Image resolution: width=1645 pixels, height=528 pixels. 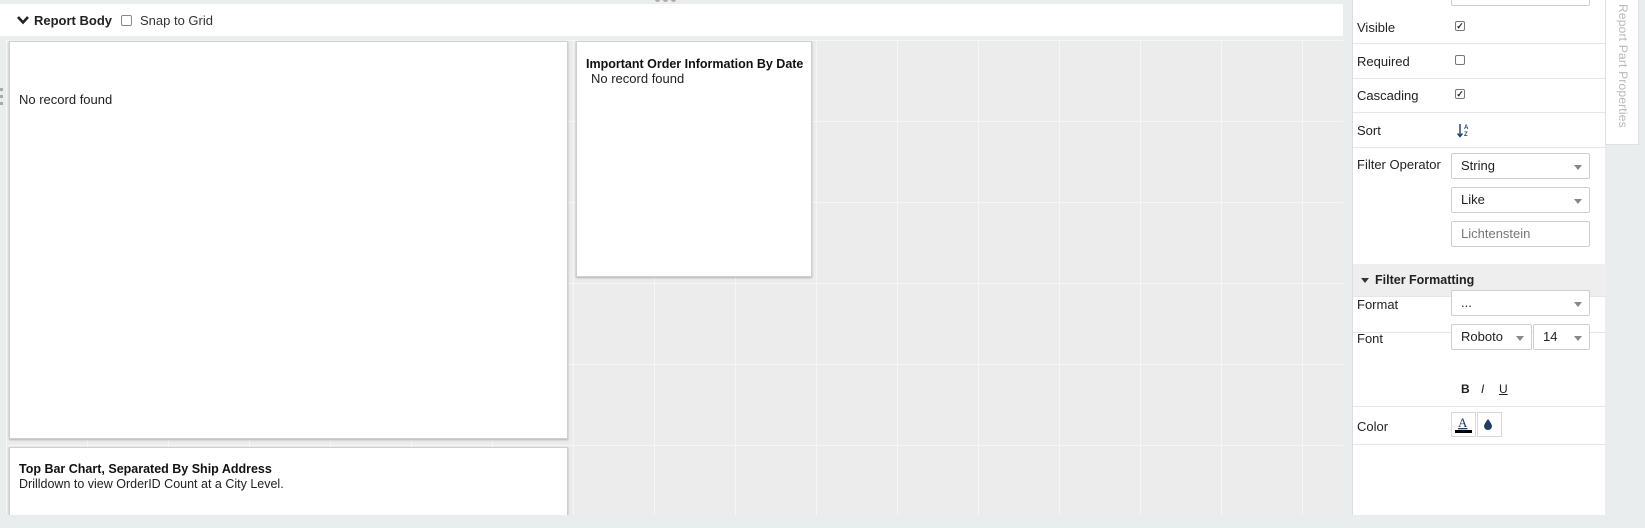 What do you see at coordinates (1520, 3) in the screenshot?
I see `top-select-partial` at bounding box center [1520, 3].